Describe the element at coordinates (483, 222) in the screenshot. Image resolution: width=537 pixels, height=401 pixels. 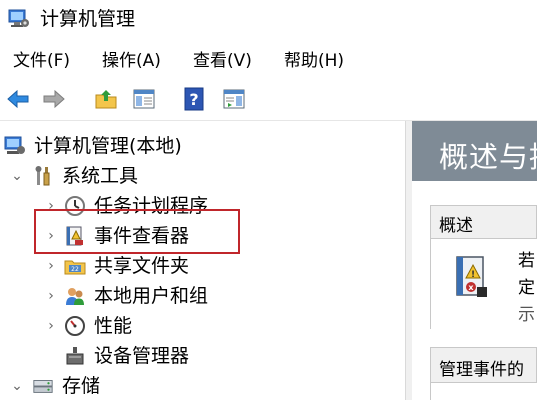
I see `overview-section-header: 概述` at that location.